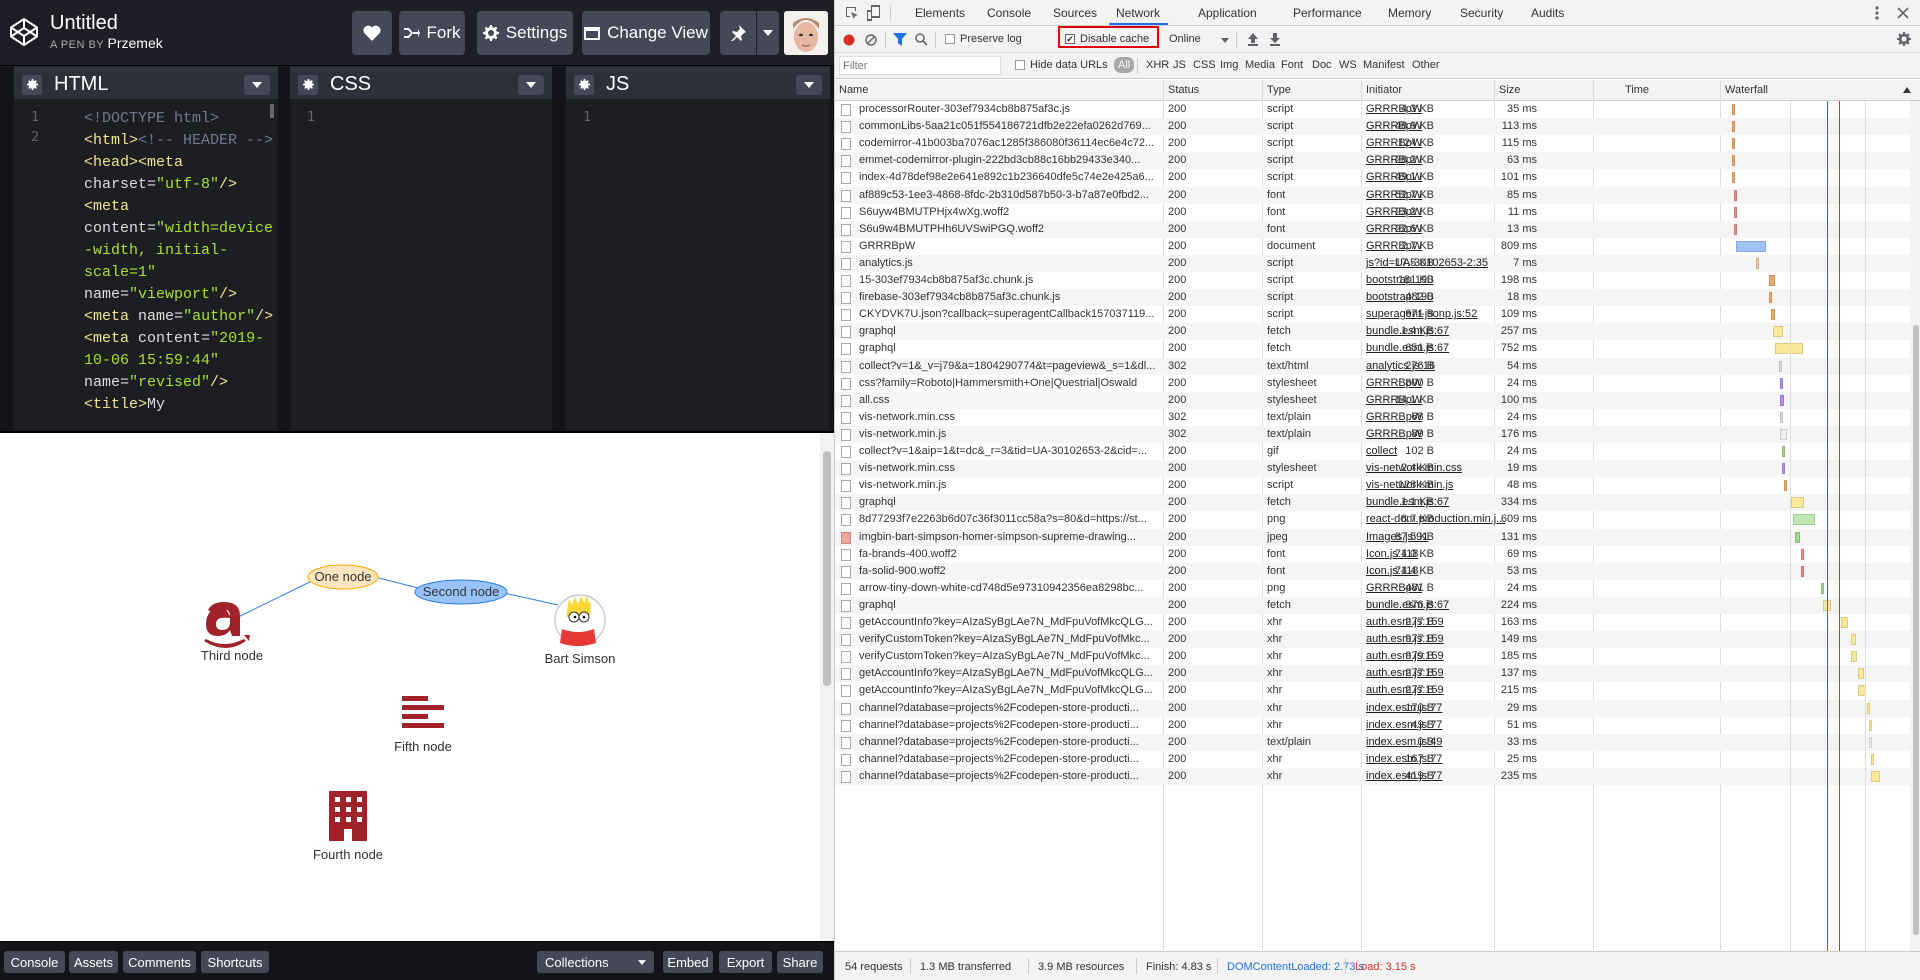 This screenshot has width=1920, height=980. What do you see at coordinates (646, 33) in the screenshot?
I see `change-view-button: Change View` at bounding box center [646, 33].